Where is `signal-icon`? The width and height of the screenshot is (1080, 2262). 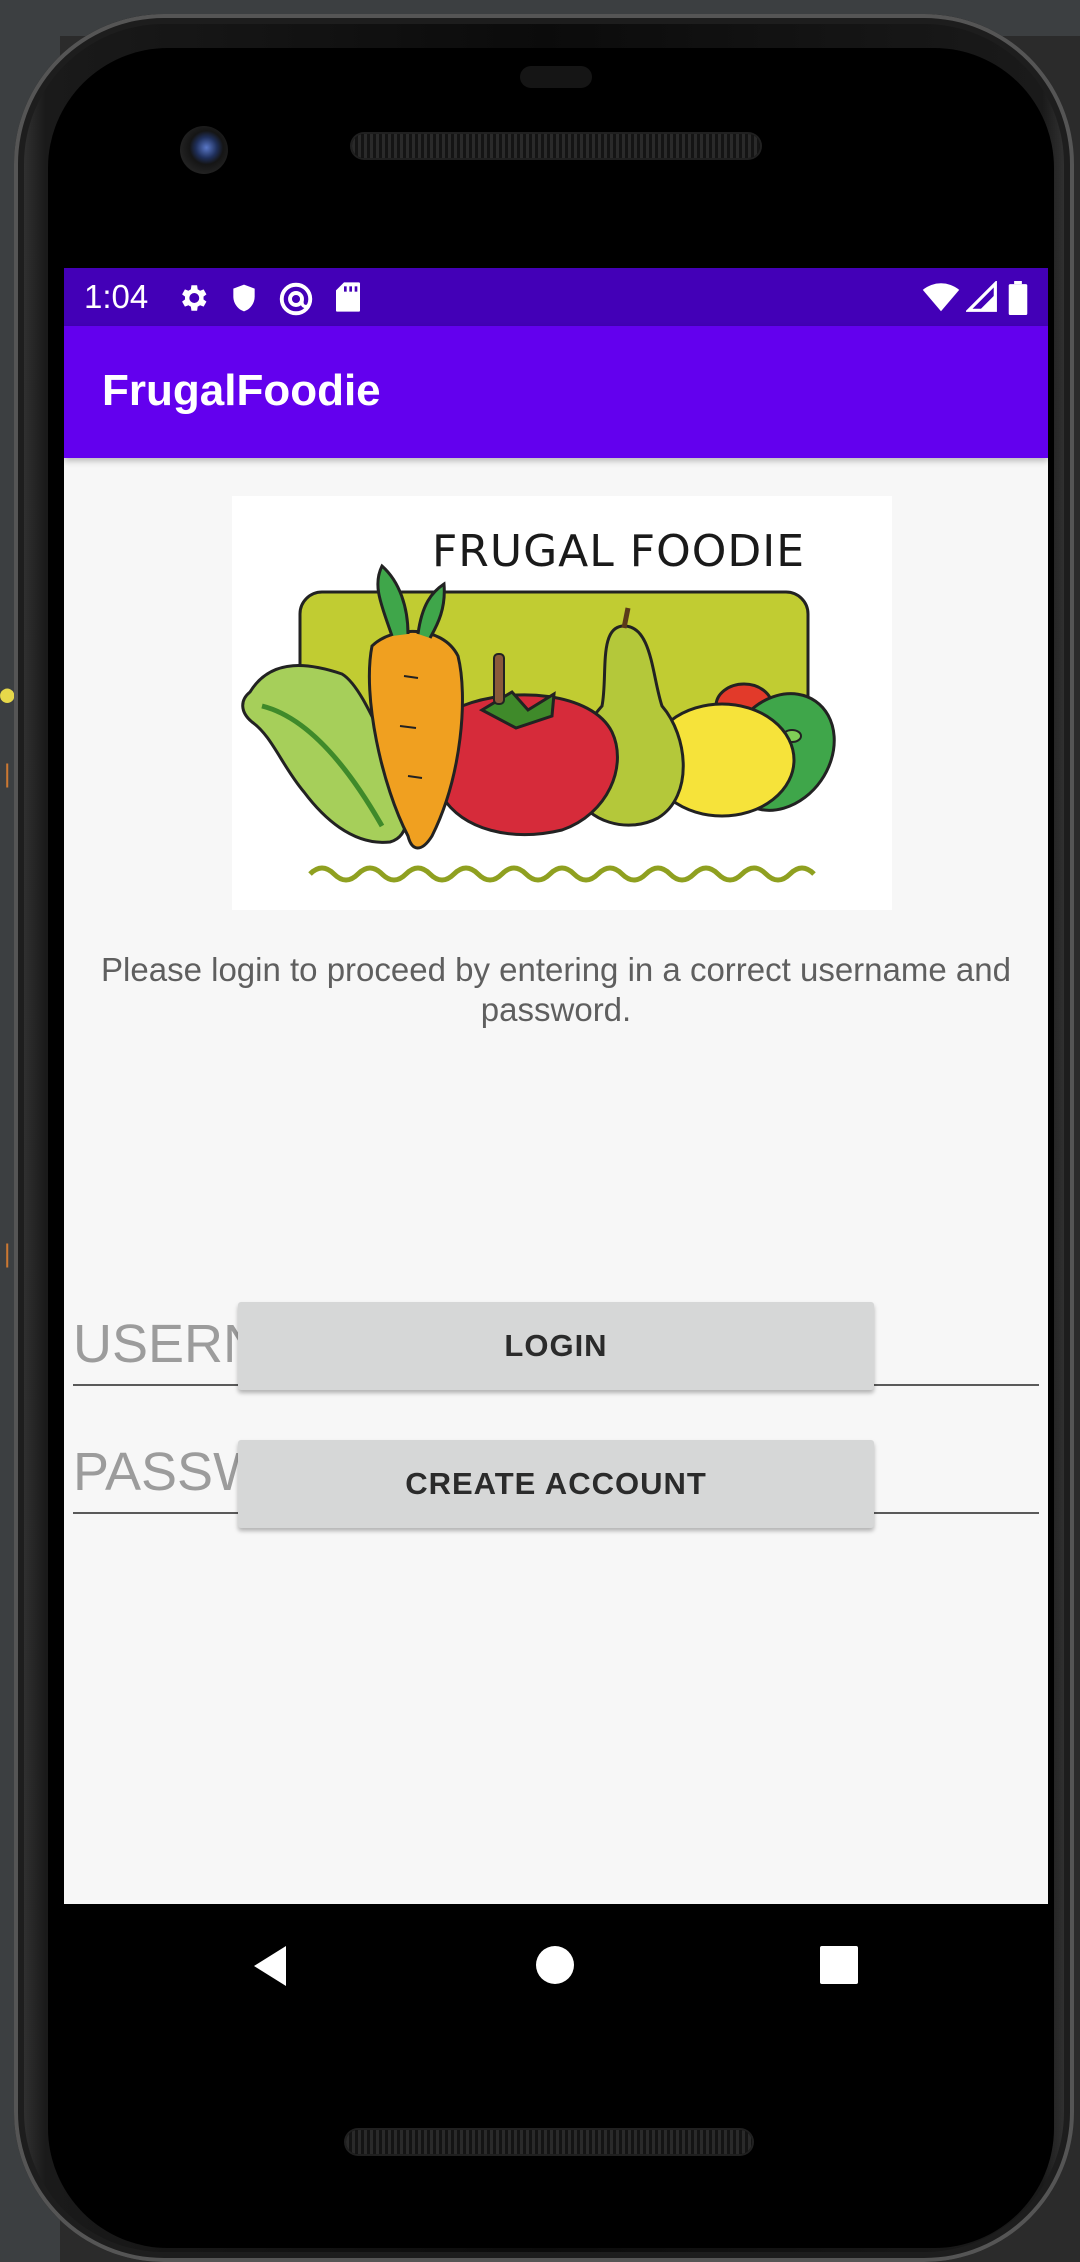
signal-icon is located at coordinates (981, 296).